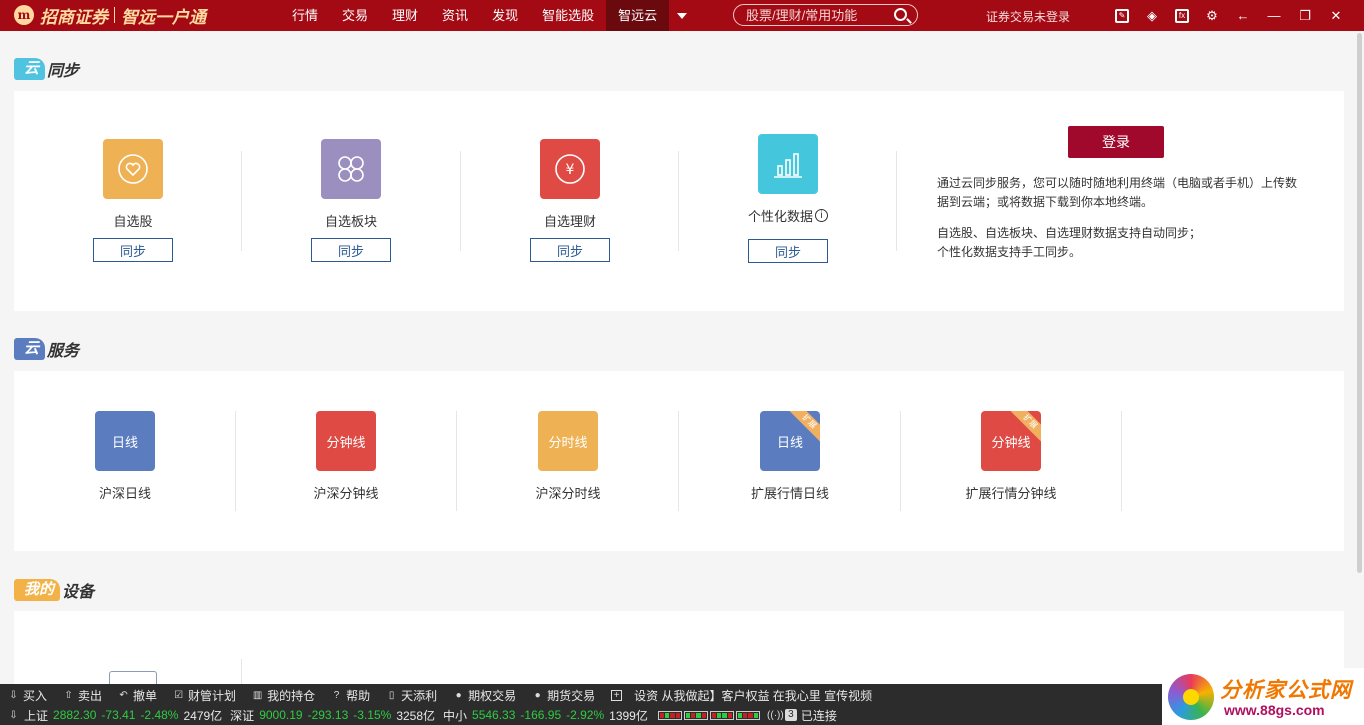 The width and height of the screenshot is (1364, 725). Describe the element at coordinates (563, 695) in the screenshot. I see `futures-trade-action: ● 期货交易` at that location.